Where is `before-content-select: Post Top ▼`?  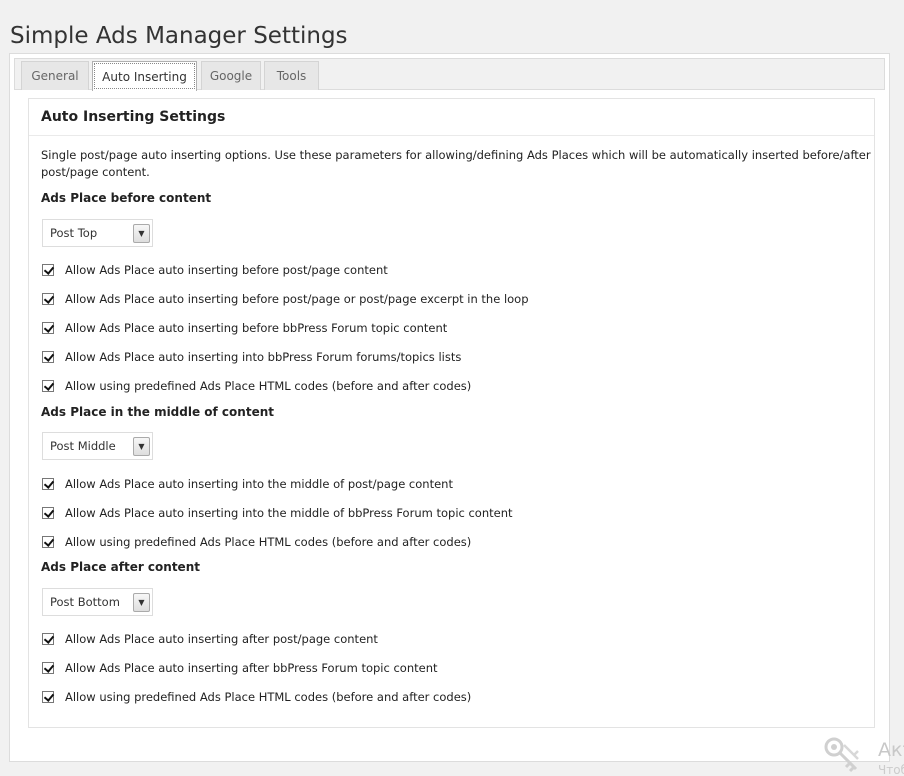
before-content-select: Post Top ▼ is located at coordinates (97, 233).